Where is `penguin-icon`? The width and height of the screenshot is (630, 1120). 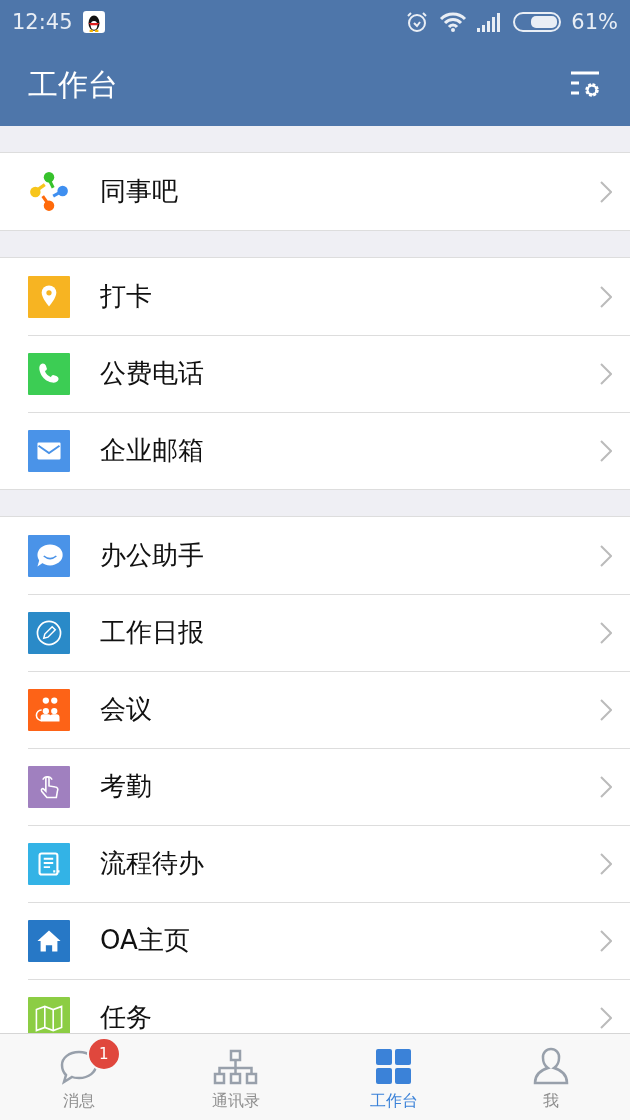
penguin-icon is located at coordinates (93, 22).